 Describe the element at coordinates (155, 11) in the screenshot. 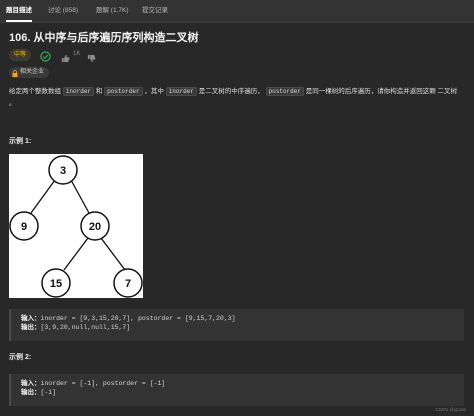

I see `tab-submissions: 提交记录` at that location.